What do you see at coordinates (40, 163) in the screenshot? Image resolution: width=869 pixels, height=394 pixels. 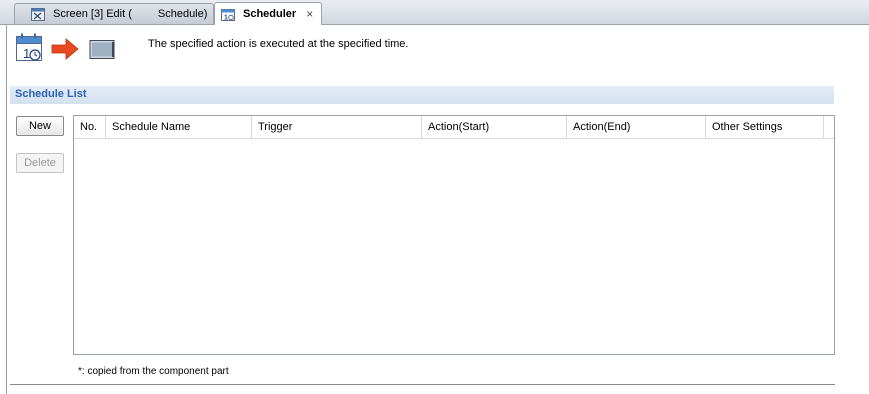 I see `delete-button: Delete` at bounding box center [40, 163].